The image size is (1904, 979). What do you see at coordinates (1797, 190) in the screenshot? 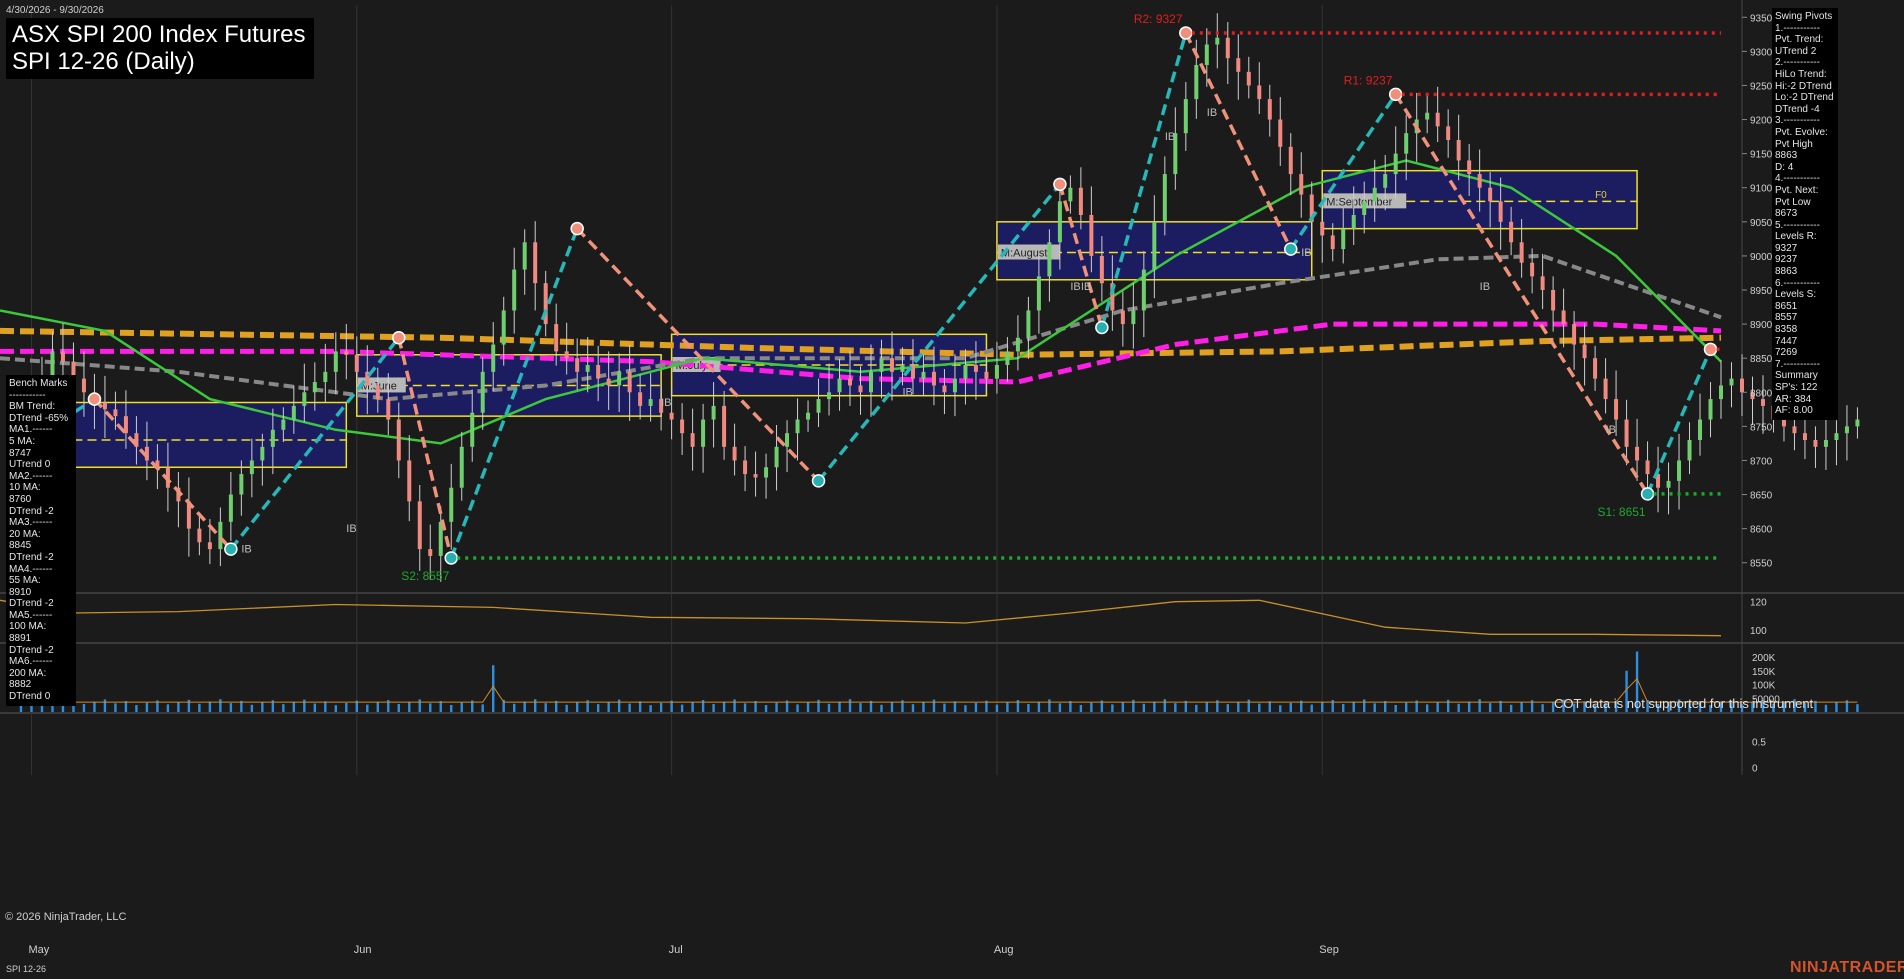
I see `swing-pivots-line: Pvt. Next:` at bounding box center [1797, 190].